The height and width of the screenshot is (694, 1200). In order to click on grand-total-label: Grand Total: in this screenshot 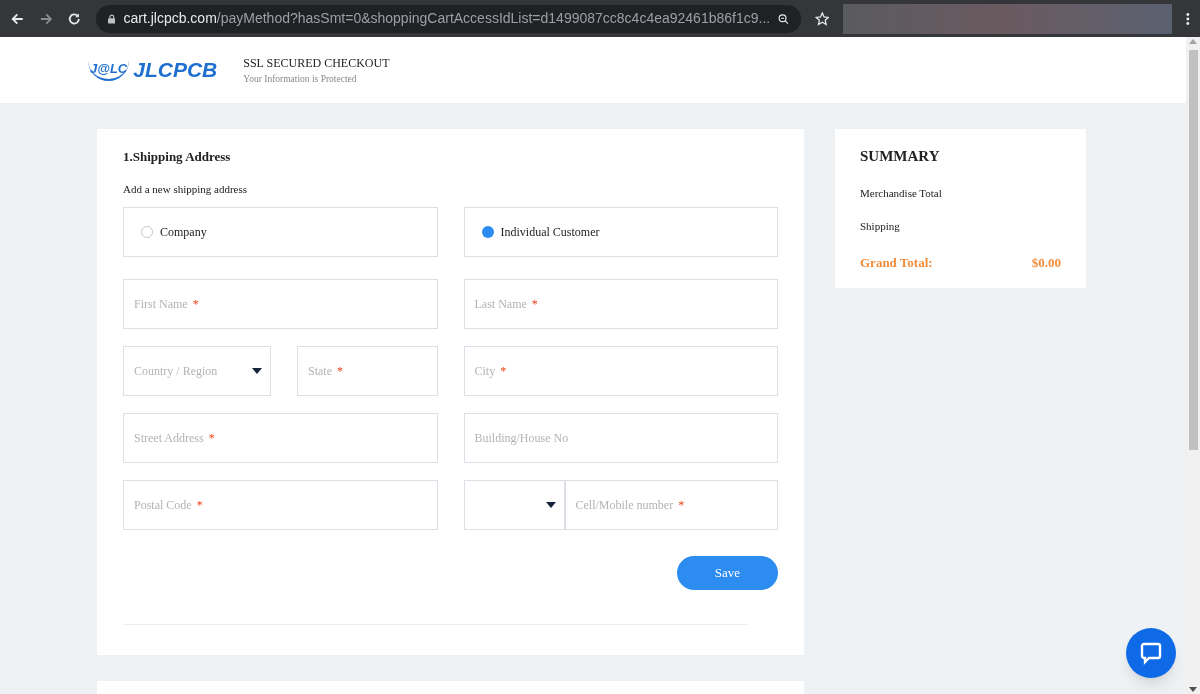, I will do `click(896, 262)`.